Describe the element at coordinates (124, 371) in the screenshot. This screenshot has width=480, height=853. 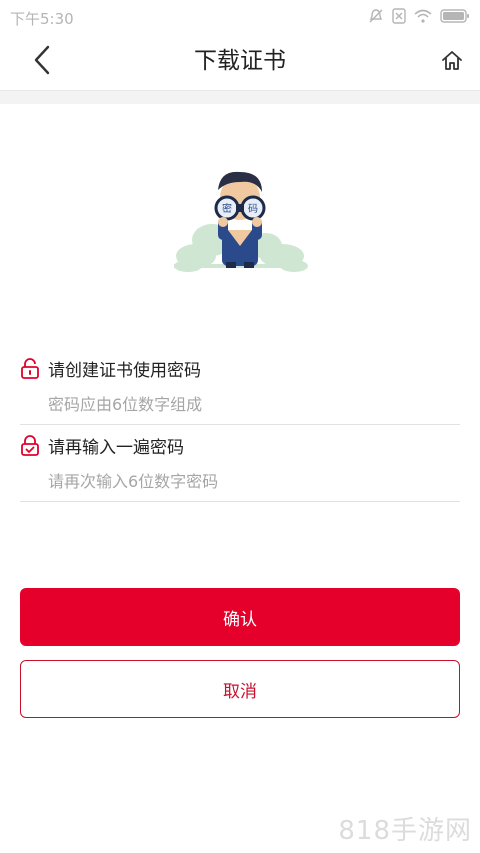
I see `password-label: 请创建证书使用密码` at that location.